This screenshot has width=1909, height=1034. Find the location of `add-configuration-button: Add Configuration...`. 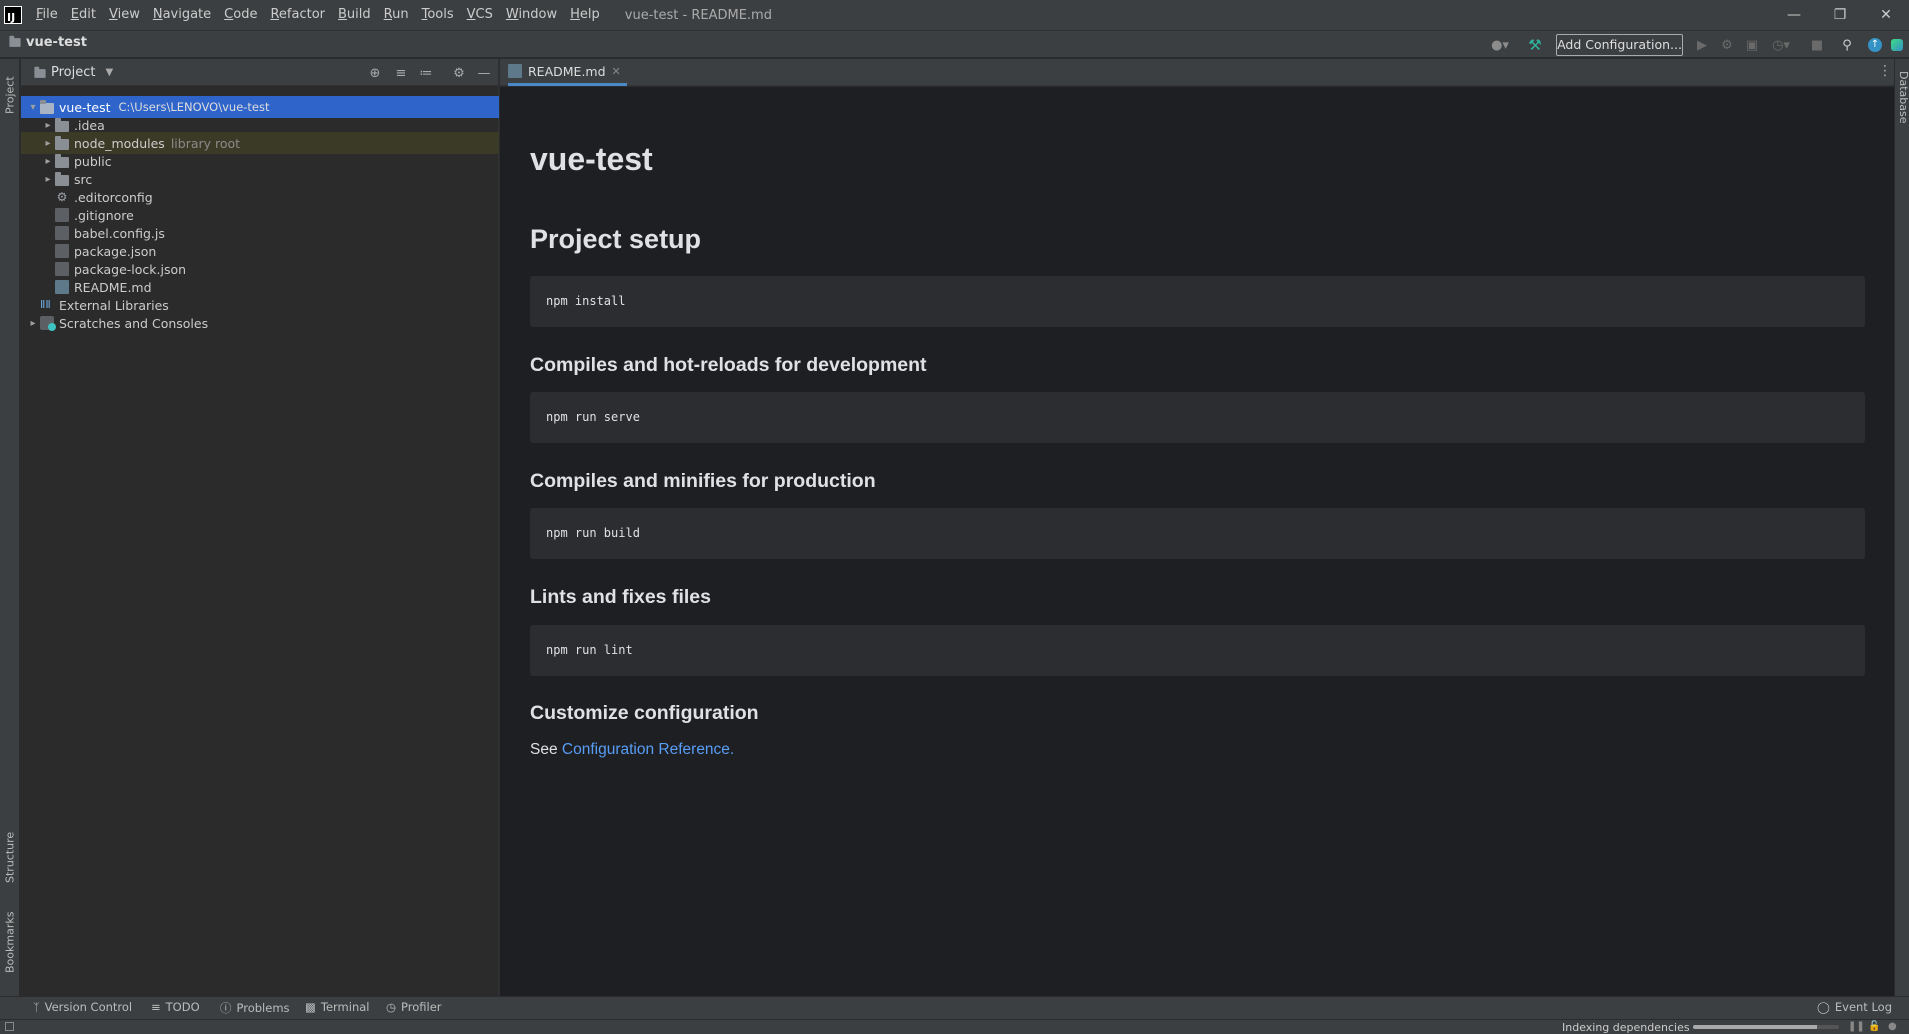

add-configuration-button: Add Configuration... is located at coordinates (1619, 45).